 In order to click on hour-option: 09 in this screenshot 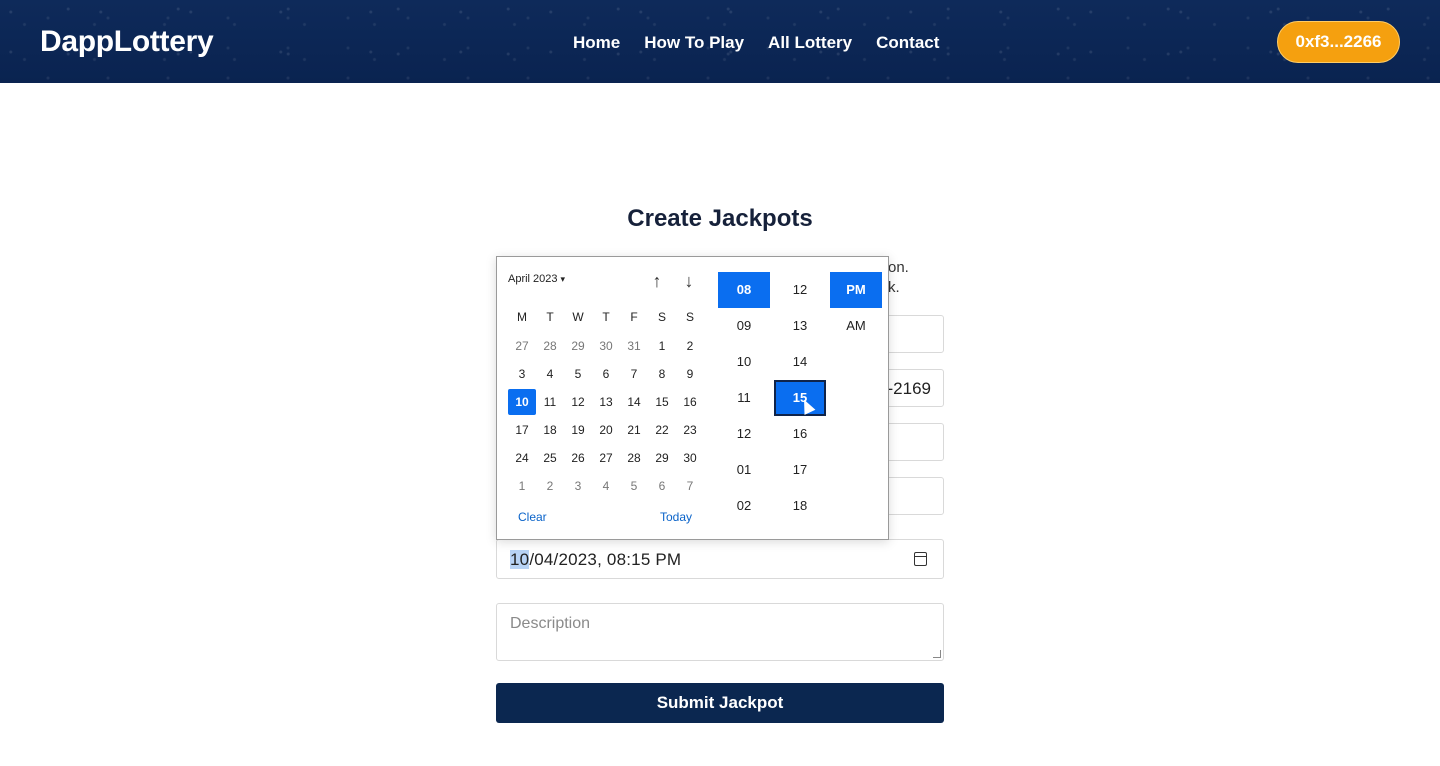, I will do `click(744, 326)`.